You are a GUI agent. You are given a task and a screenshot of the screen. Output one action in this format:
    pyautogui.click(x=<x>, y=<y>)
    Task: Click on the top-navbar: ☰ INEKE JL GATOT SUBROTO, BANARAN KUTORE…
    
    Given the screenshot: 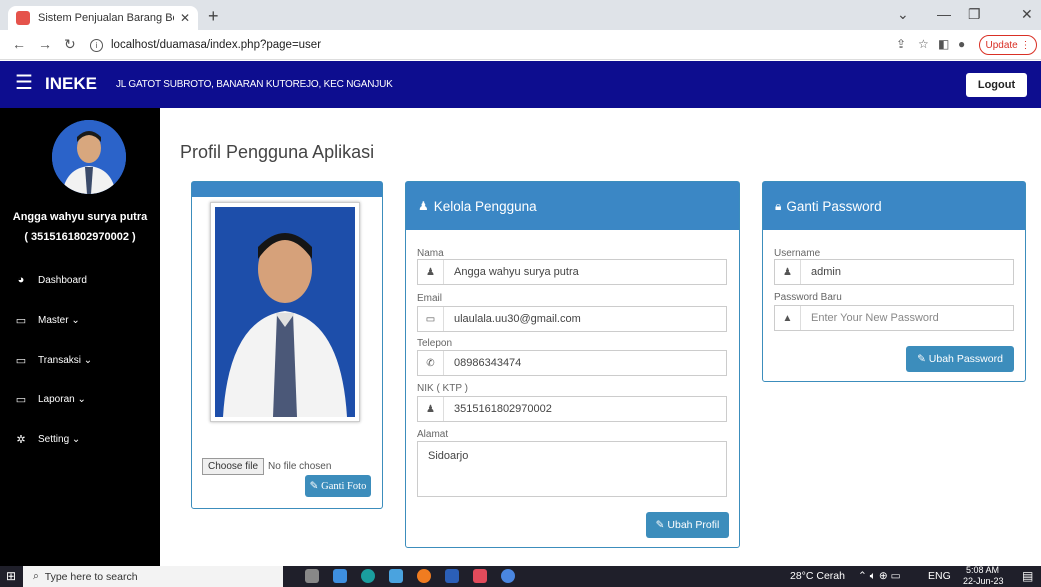 What is the action you would take?
    pyautogui.click(x=520, y=84)
    